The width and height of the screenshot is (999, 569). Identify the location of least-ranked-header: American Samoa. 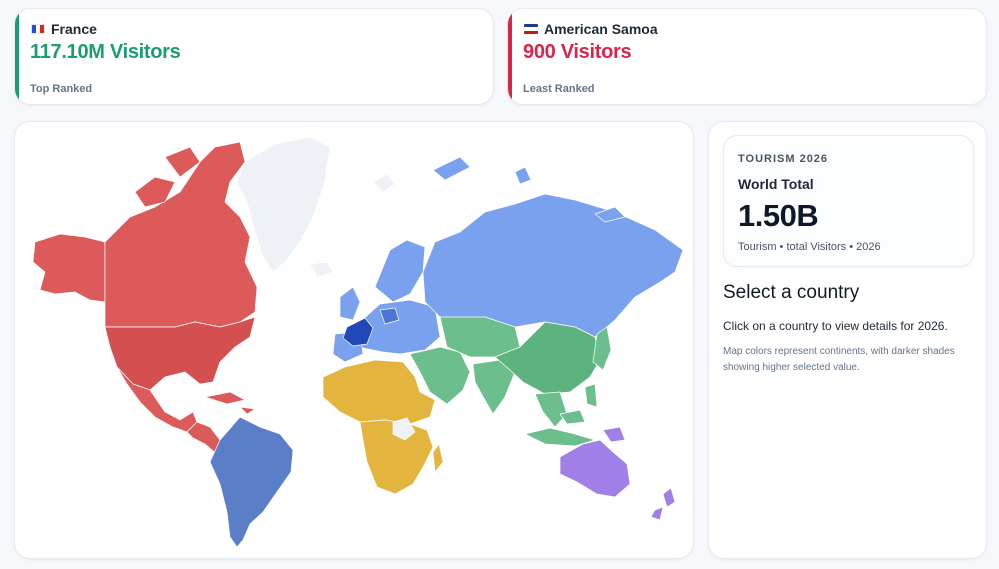
(591, 29).